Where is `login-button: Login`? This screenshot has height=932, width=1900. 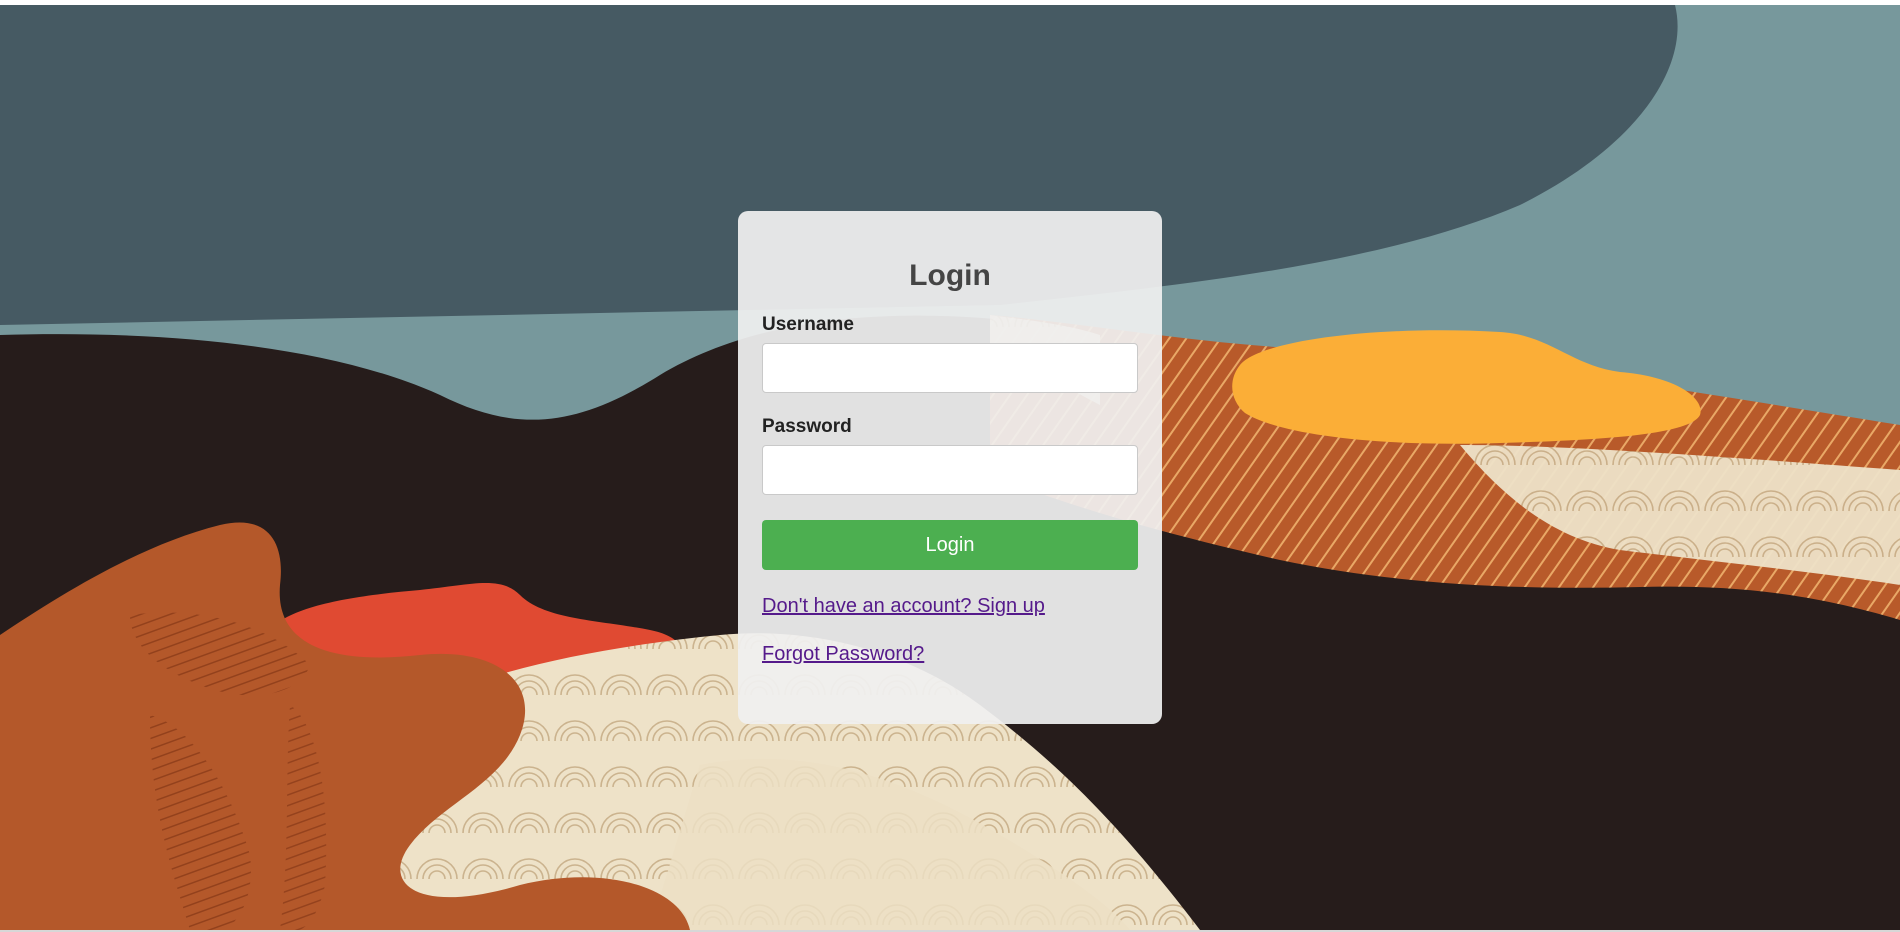 login-button: Login is located at coordinates (950, 545).